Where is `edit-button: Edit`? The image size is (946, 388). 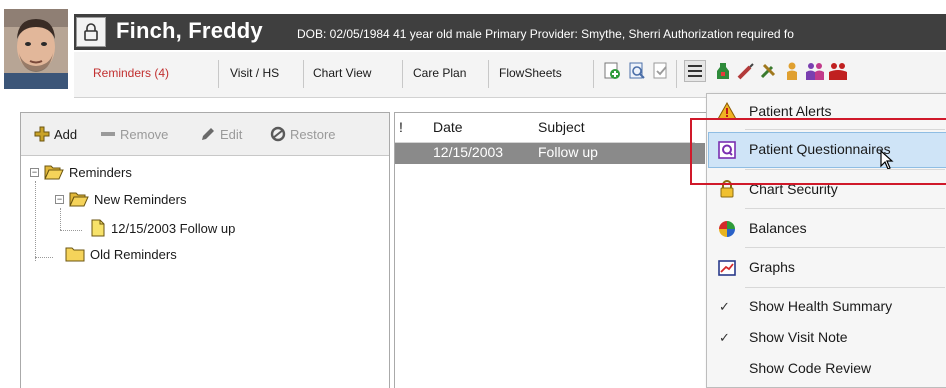 edit-button: Edit is located at coordinates (221, 134).